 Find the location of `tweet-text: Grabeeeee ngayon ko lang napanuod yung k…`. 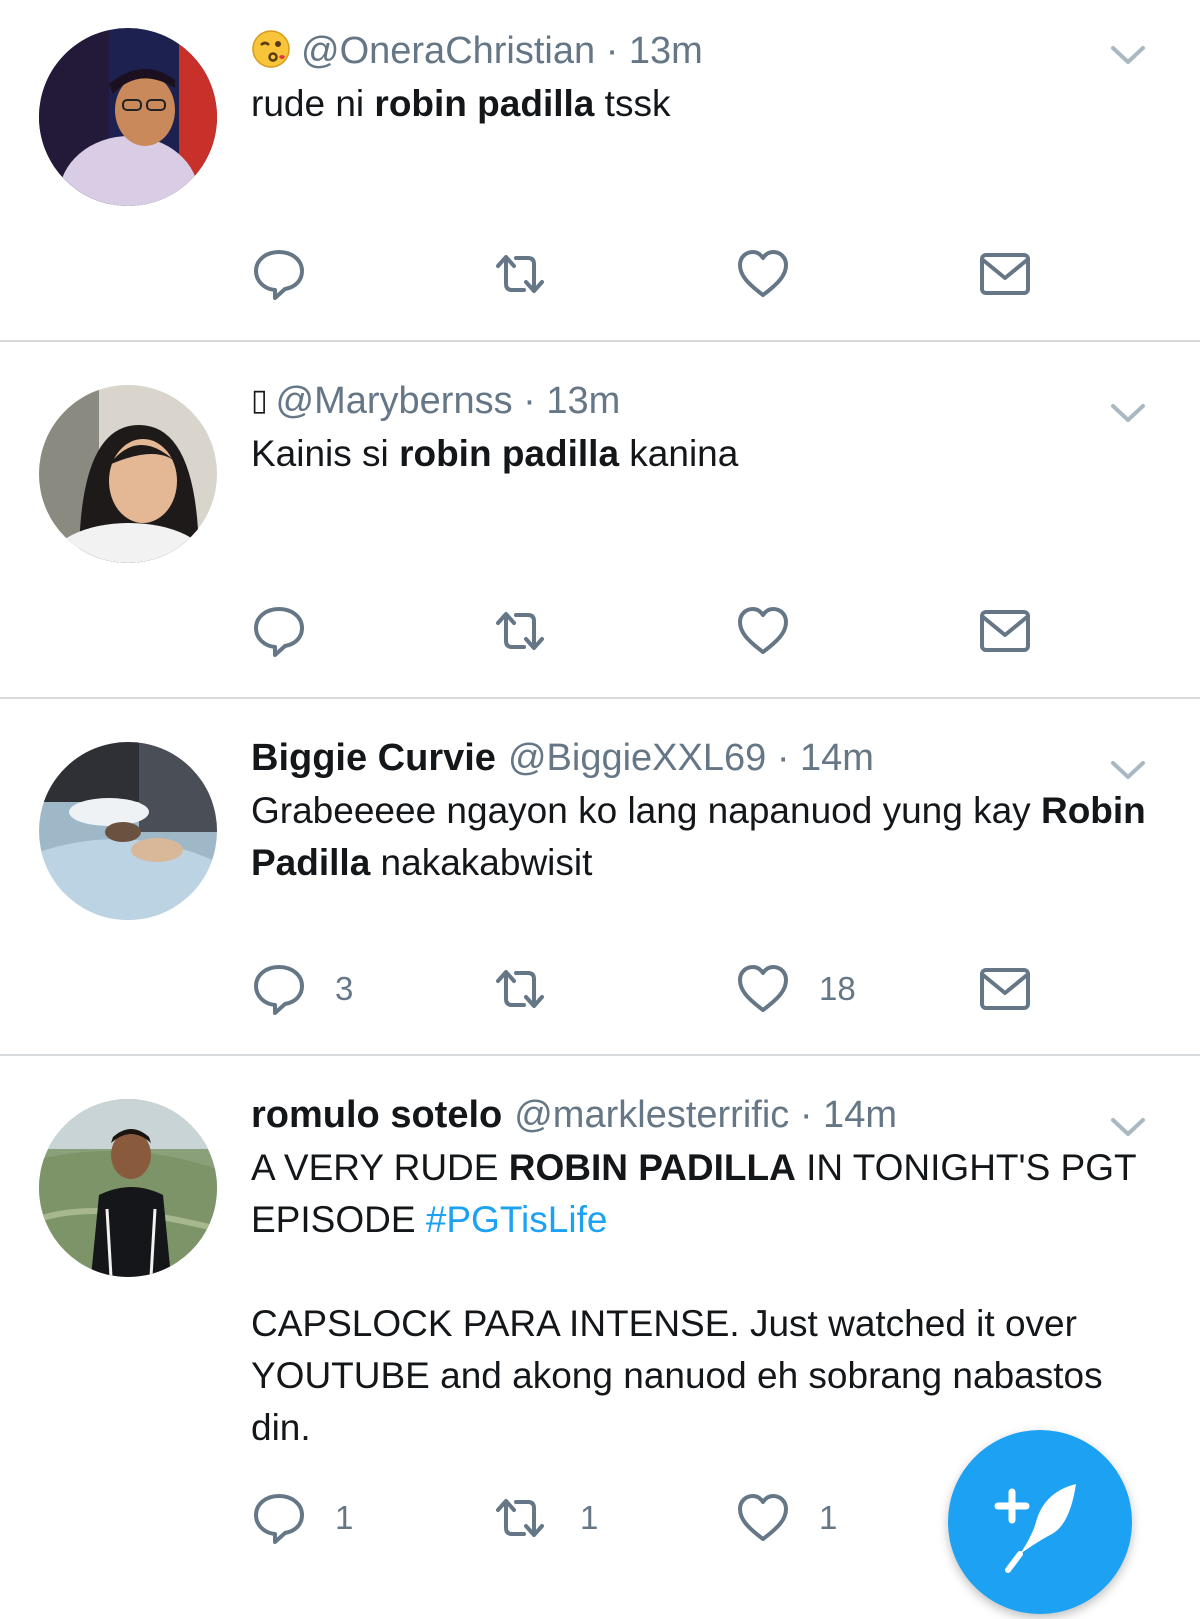

tweet-text: Grabeeeee ngayon ko lang napanuod yung k… is located at coordinates (701, 837).